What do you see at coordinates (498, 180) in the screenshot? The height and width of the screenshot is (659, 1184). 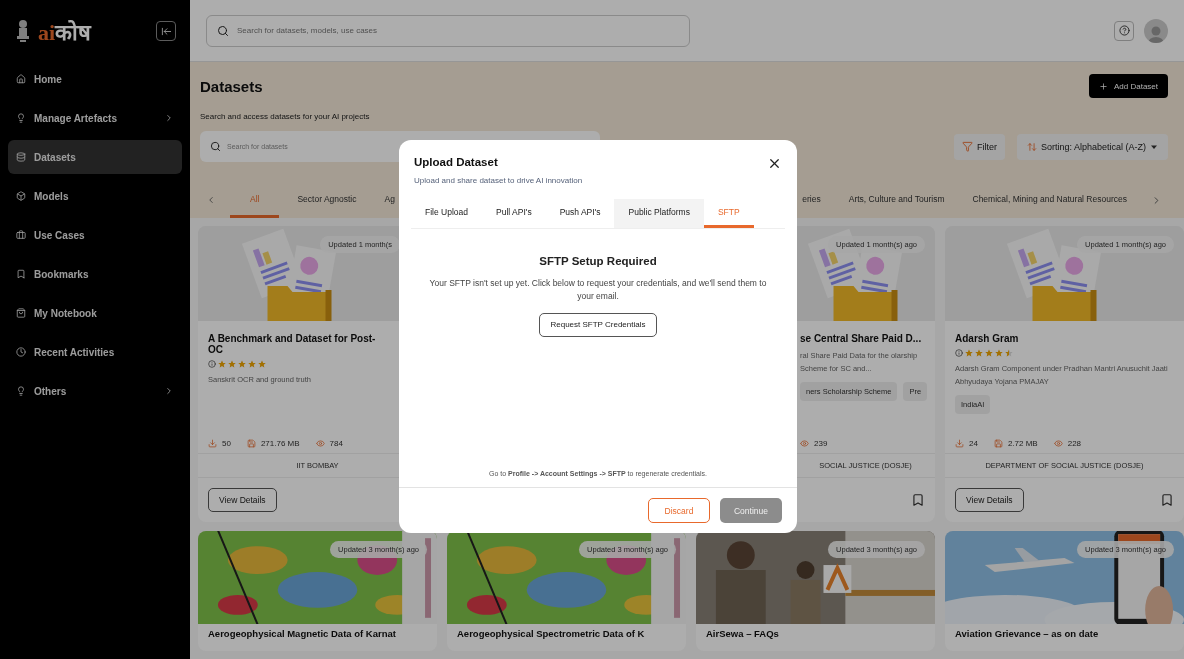 I see `dialog-subtitle: Upload and share dataset to drive AI innovation` at bounding box center [498, 180].